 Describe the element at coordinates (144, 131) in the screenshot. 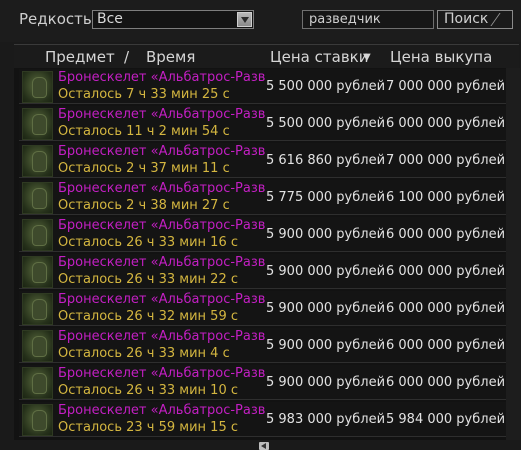

I see `lot-time-left: Осталось 11 ч 2 мин 54 с` at that location.